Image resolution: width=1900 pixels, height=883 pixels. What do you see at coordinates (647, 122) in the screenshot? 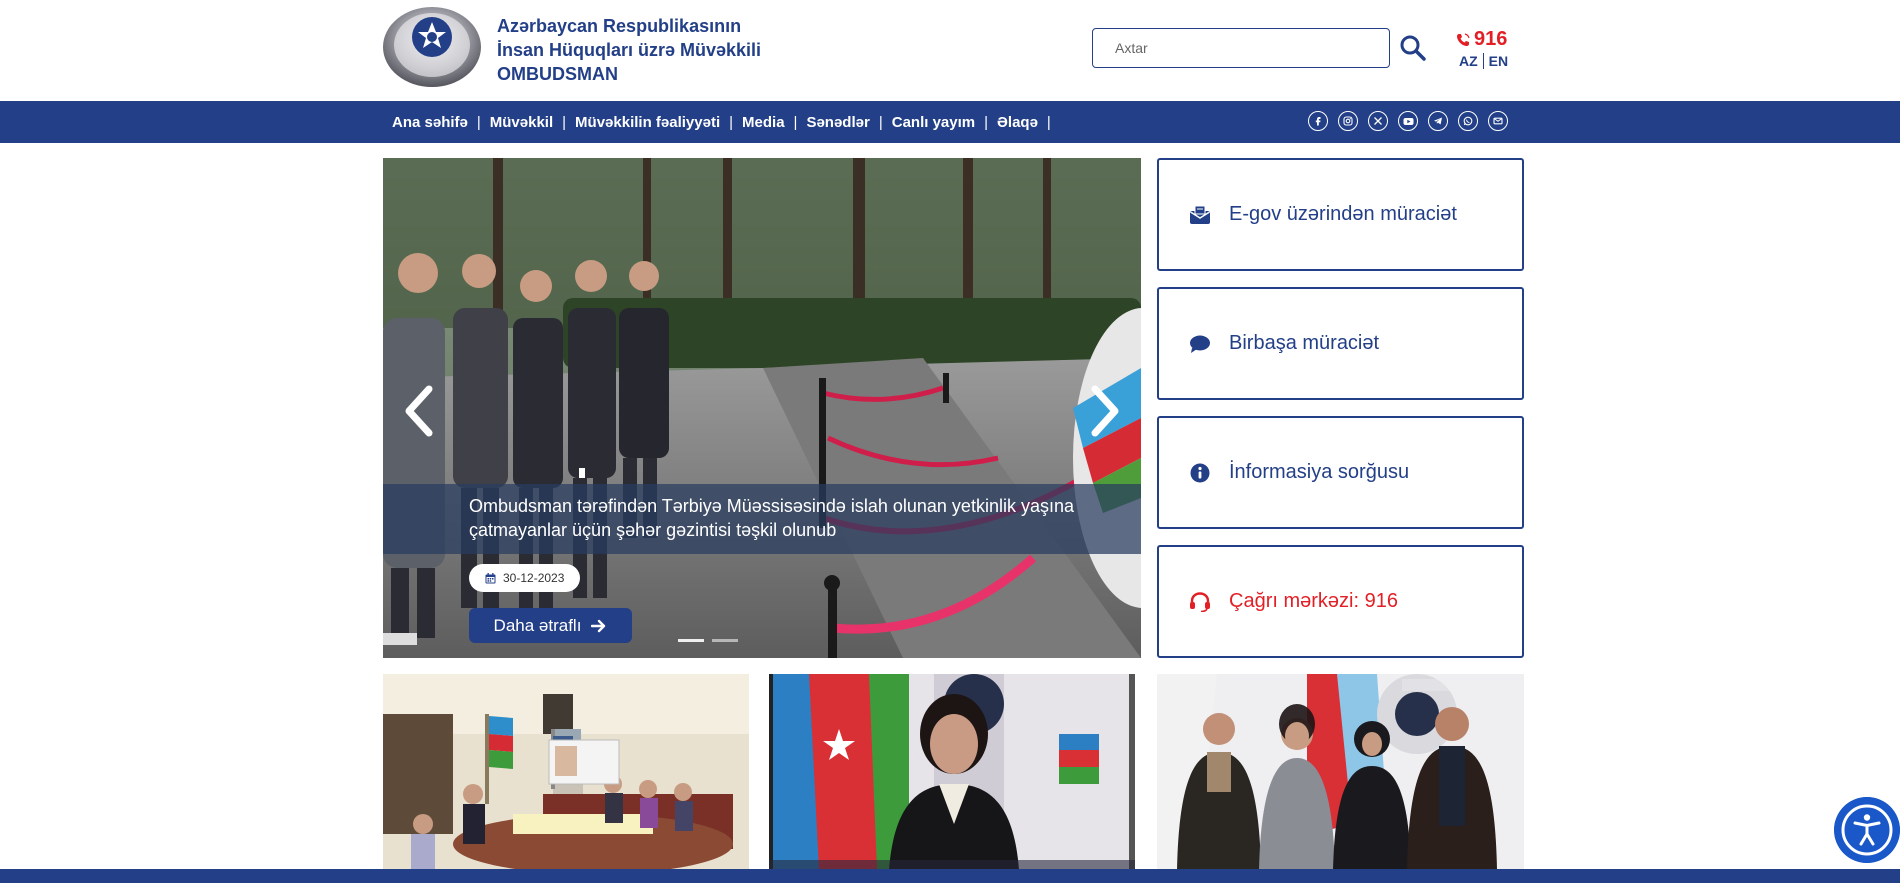
I see `nav-activity: Müvəkkilin fəaliyyəti` at bounding box center [647, 122].